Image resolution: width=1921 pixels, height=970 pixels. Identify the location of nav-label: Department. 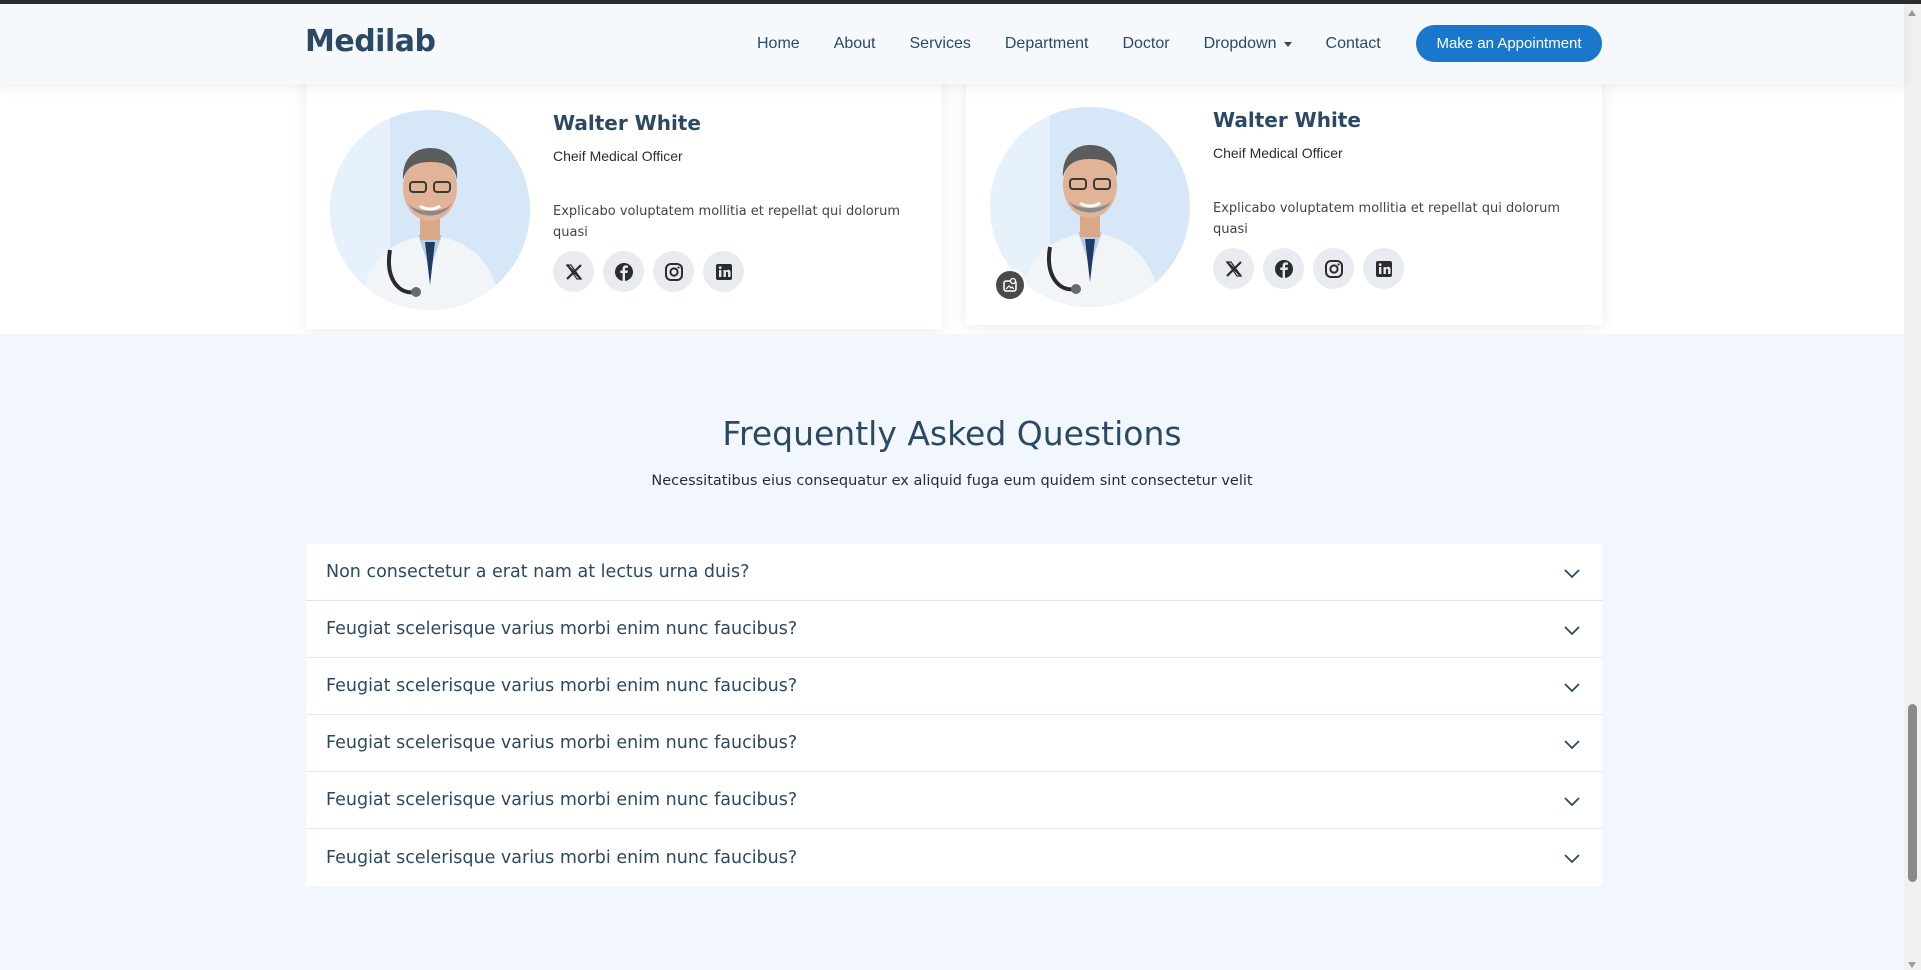
(1046, 43).